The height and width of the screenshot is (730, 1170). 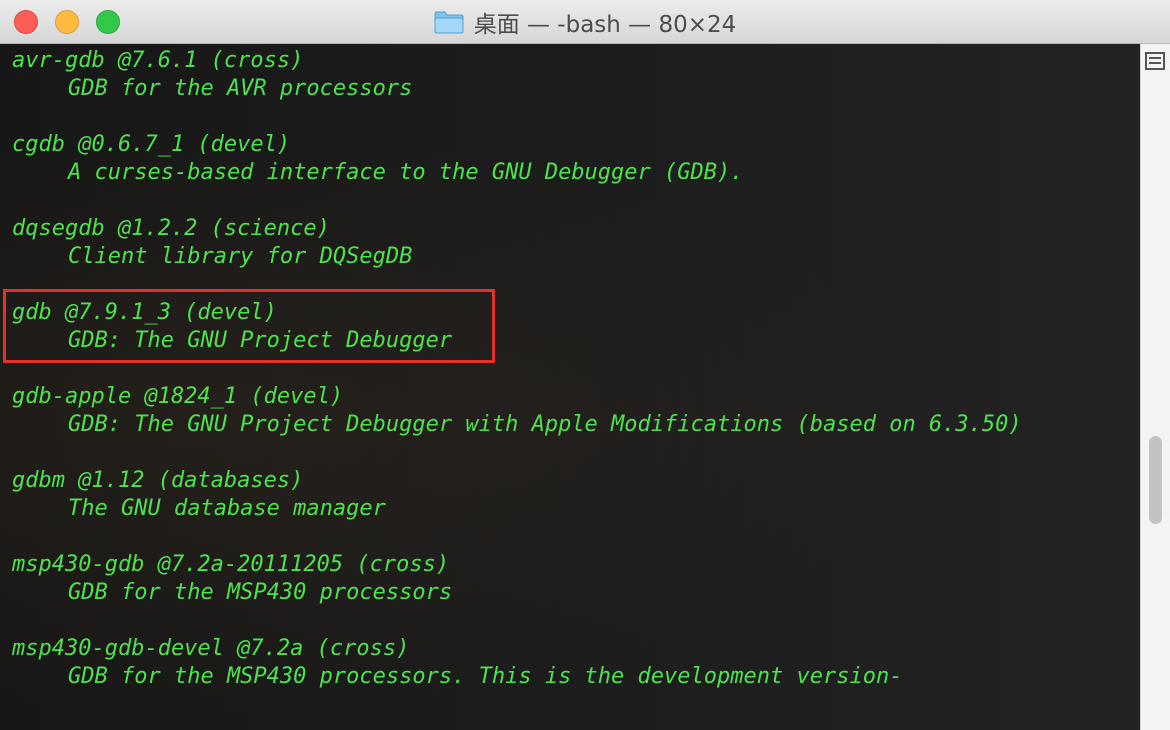 What do you see at coordinates (1155, 387) in the screenshot?
I see `vertical-scrollbar` at bounding box center [1155, 387].